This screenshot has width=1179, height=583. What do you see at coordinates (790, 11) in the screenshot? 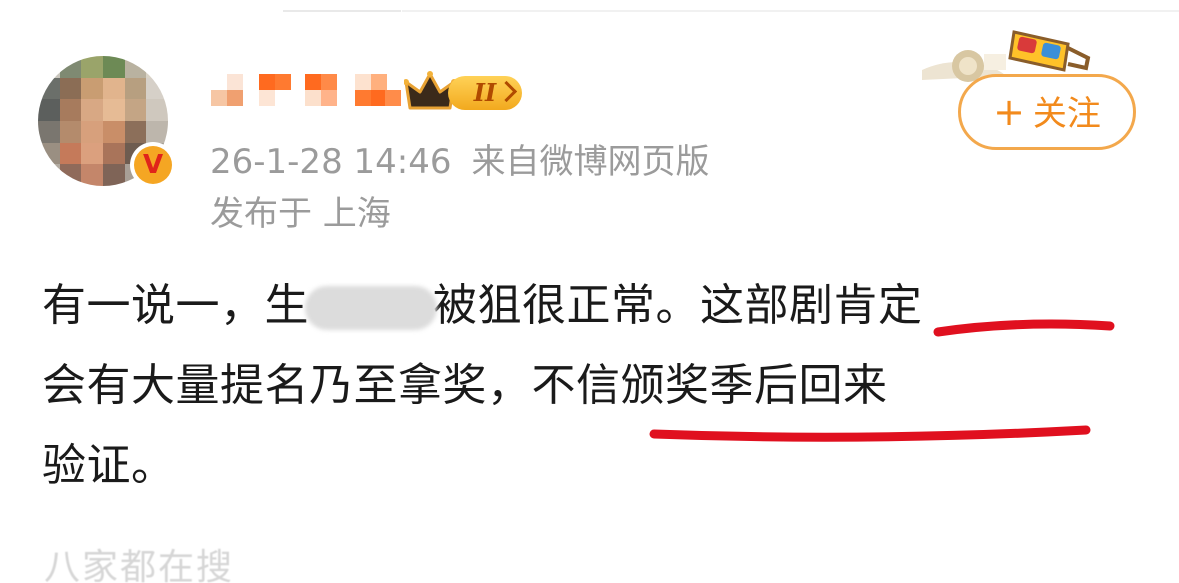
I see `top-divider-right` at bounding box center [790, 11].